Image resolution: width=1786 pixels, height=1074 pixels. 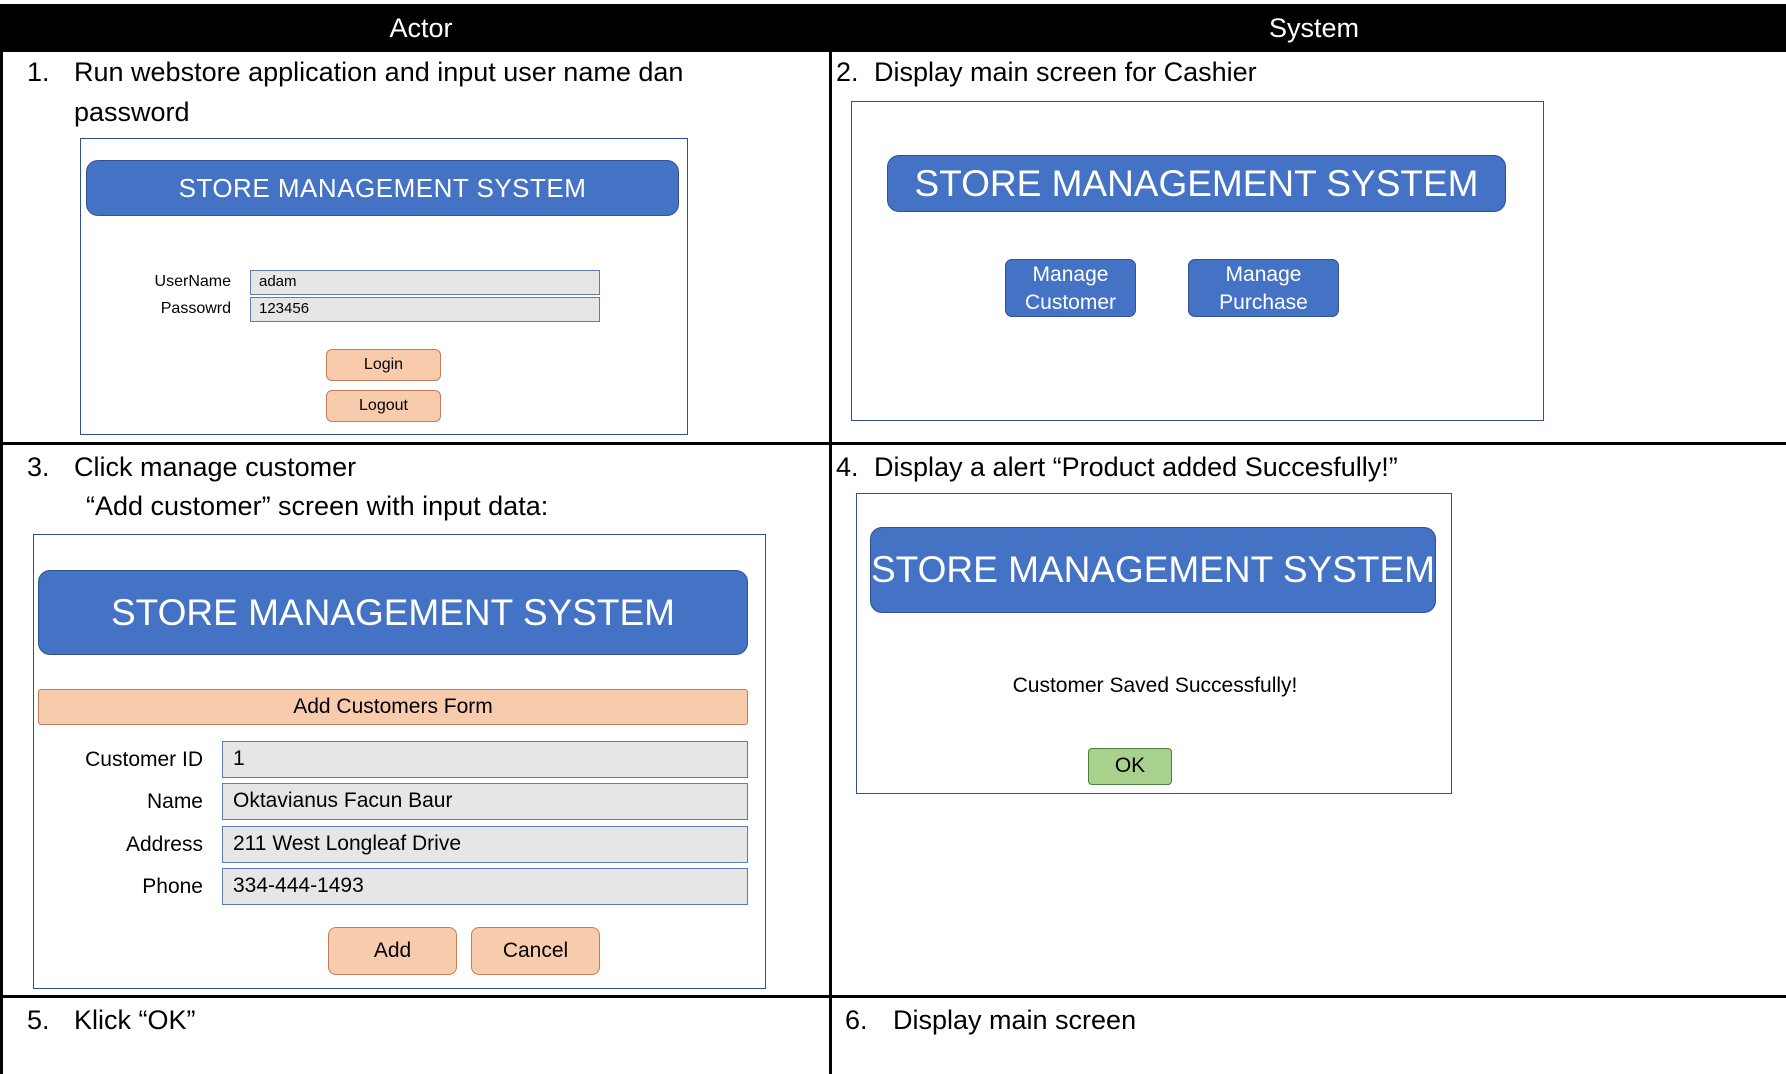 I want to click on step-number: 6., so click(x=856, y=1020).